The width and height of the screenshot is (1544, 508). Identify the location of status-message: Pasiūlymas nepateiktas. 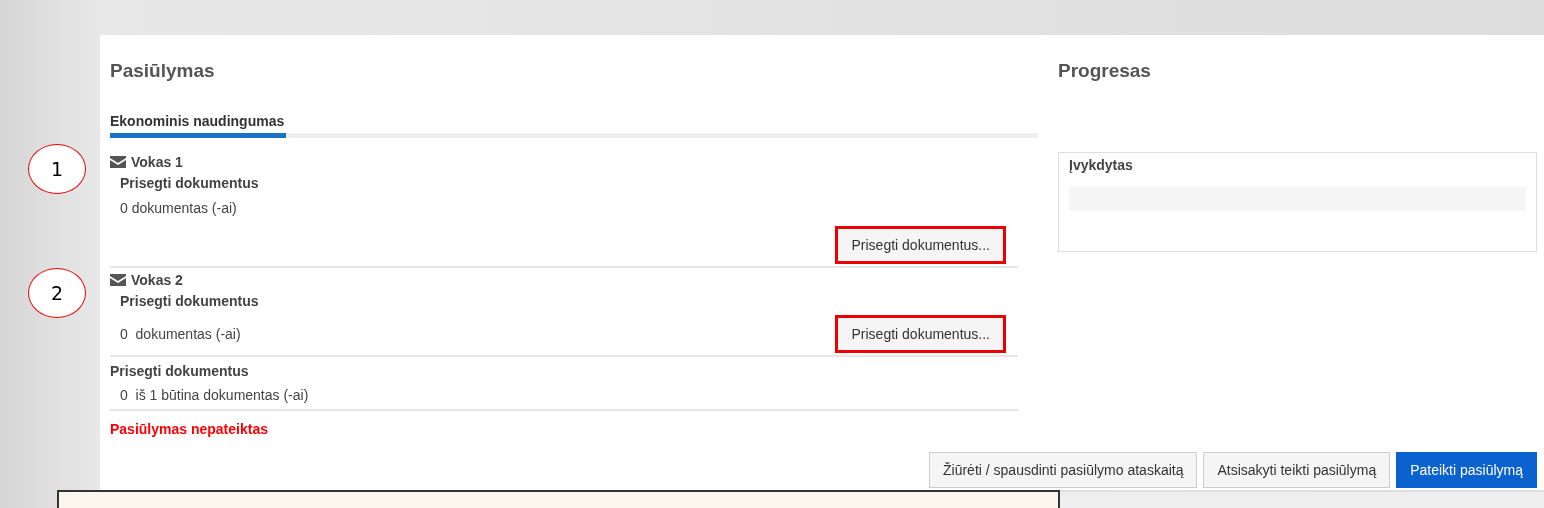
(189, 429).